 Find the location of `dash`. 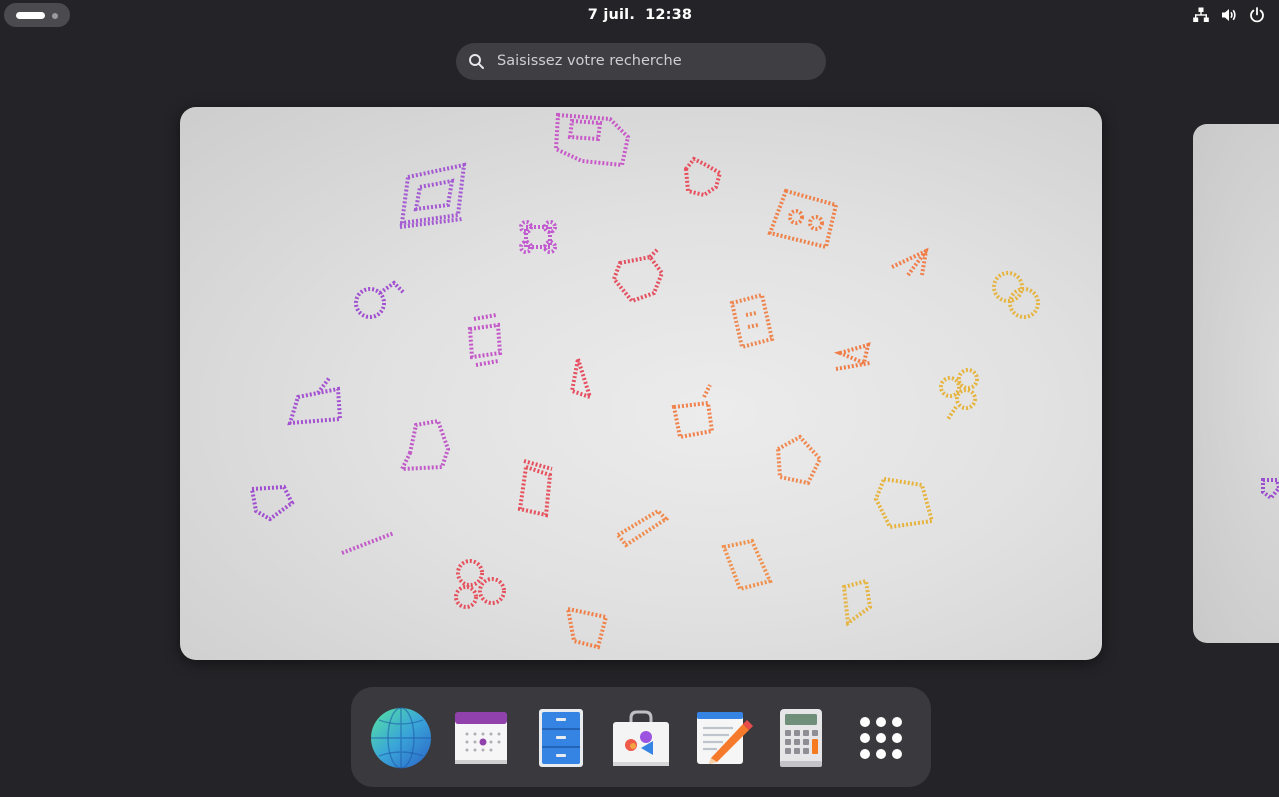

dash is located at coordinates (641, 737).